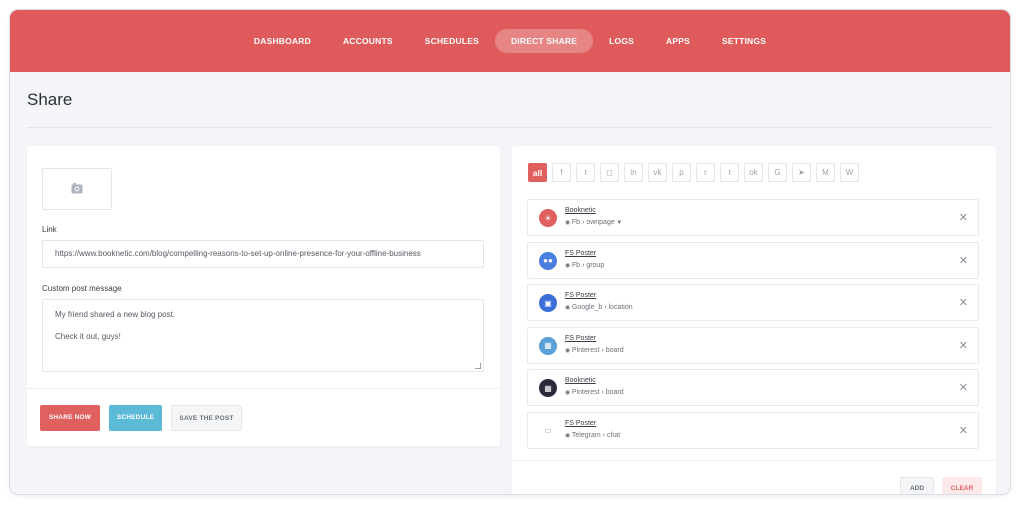 The image size is (1024, 510). What do you see at coordinates (263, 388) in the screenshot?
I see `form-divider` at bounding box center [263, 388].